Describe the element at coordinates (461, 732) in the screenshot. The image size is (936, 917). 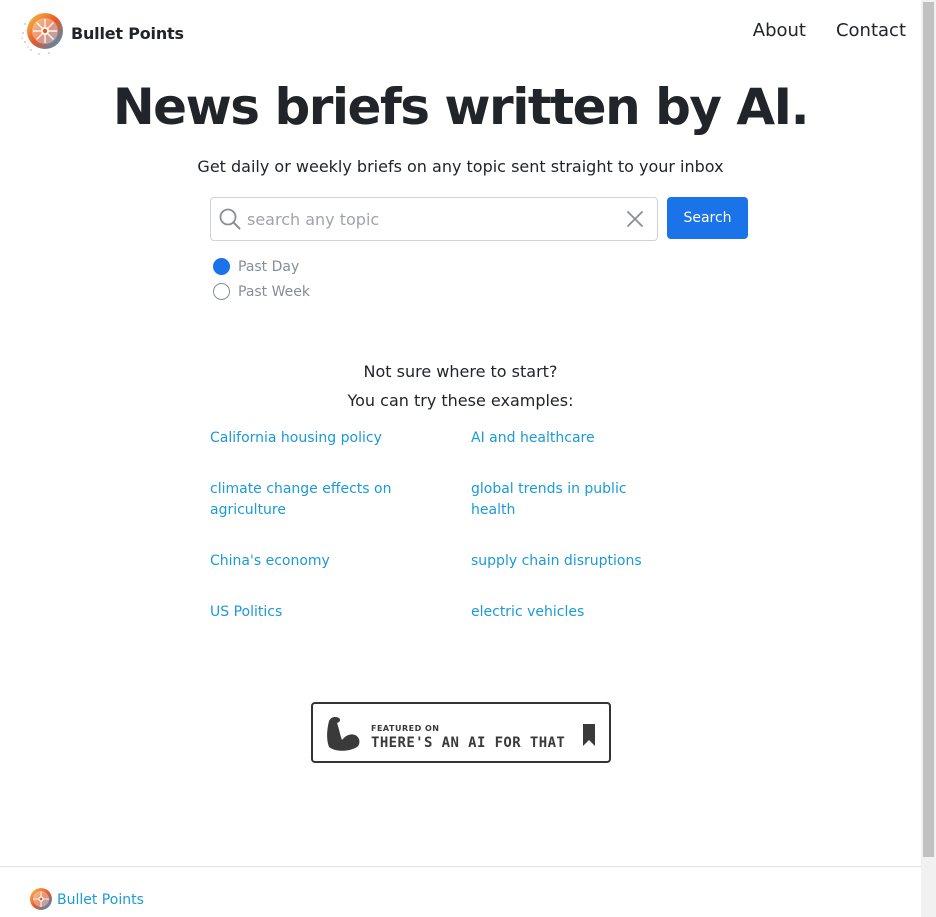
I see `featured-badge-link: FEATURED ON THERE'S AN AI FOR THAT` at that location.